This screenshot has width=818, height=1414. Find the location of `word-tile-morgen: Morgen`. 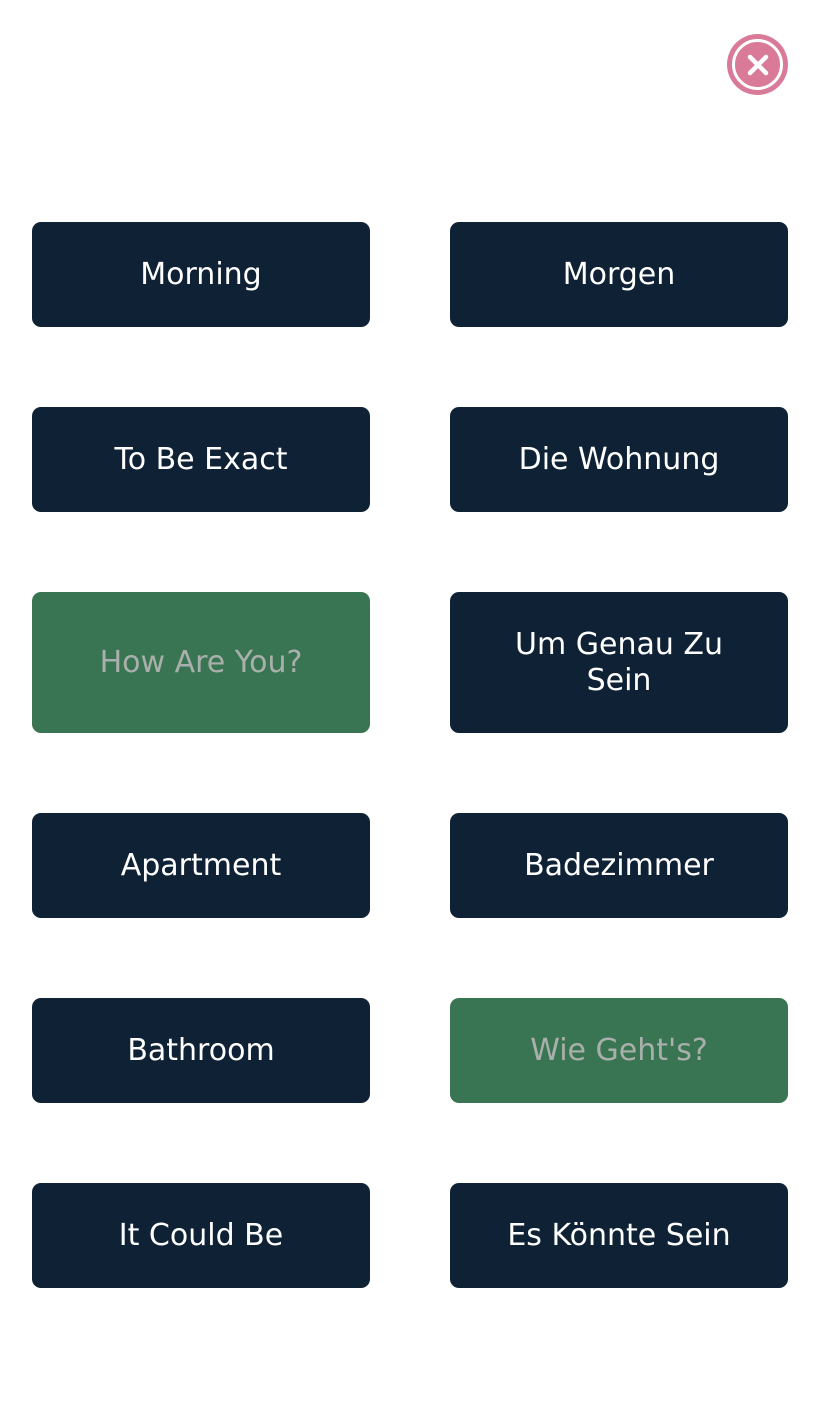

word-tile-morgen: Morgen is located at coordinates (619, 274).